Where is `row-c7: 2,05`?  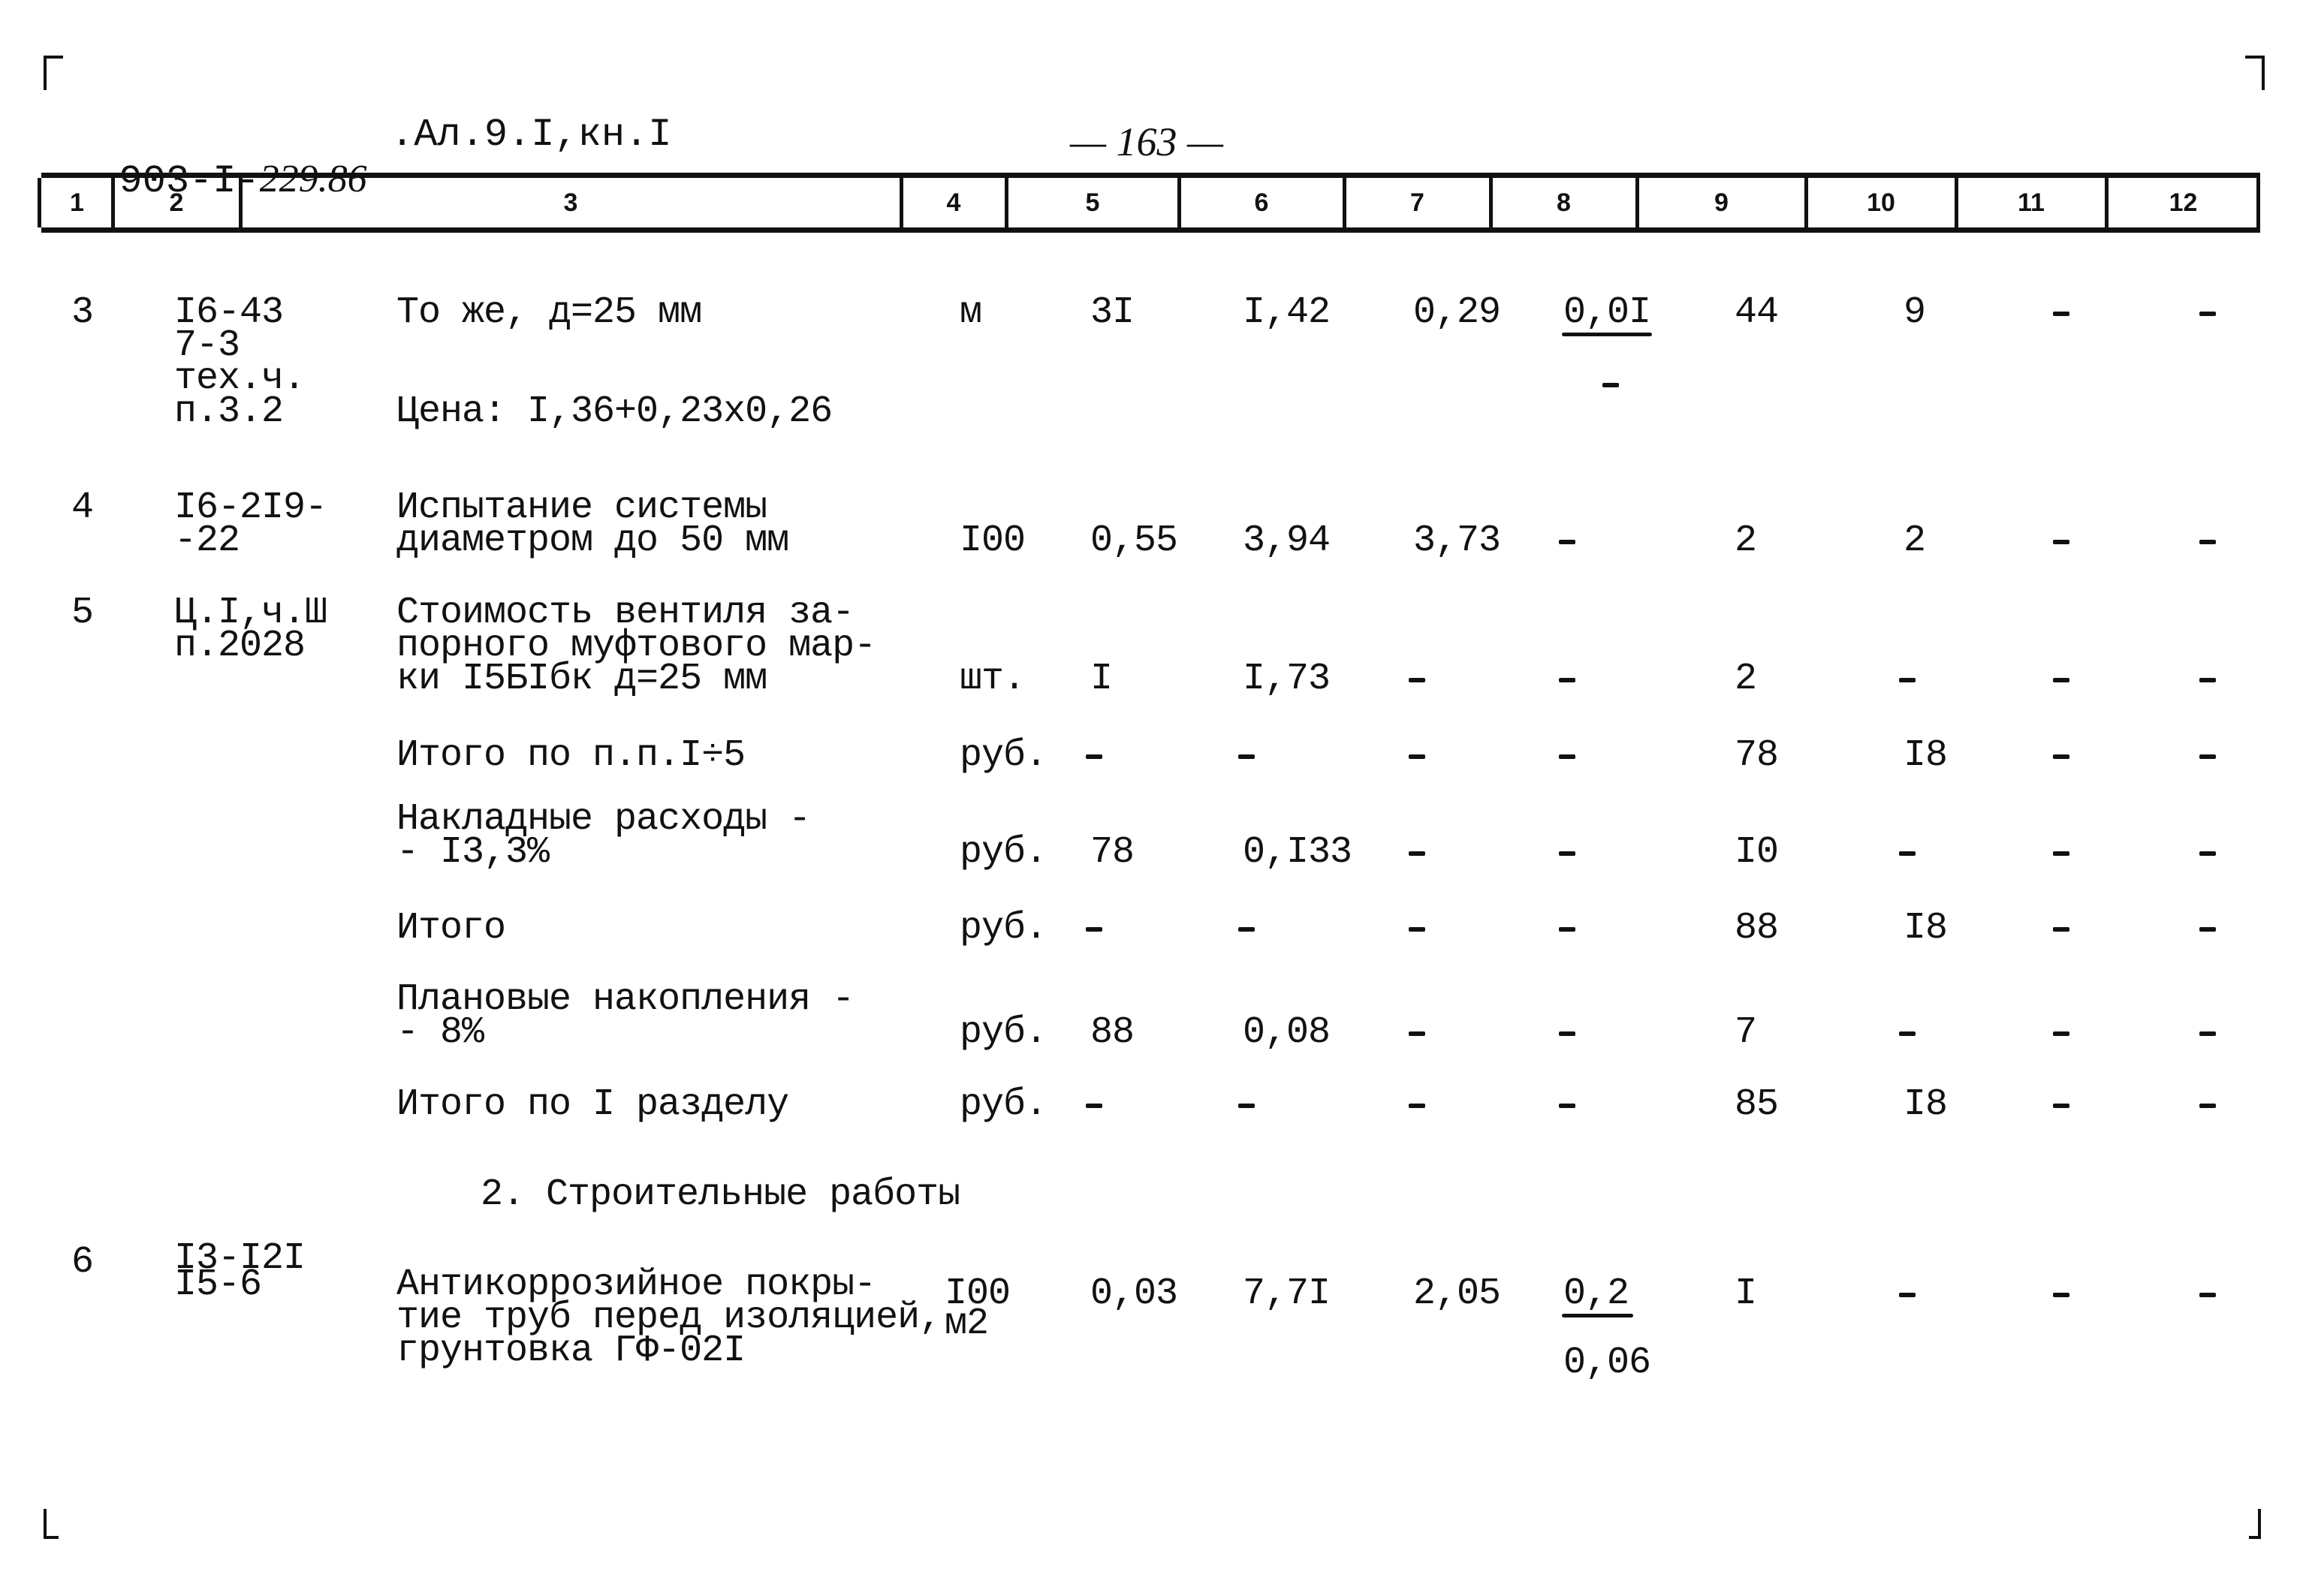
row-c7: 2,05 is located at coordinates (1457, 1293).